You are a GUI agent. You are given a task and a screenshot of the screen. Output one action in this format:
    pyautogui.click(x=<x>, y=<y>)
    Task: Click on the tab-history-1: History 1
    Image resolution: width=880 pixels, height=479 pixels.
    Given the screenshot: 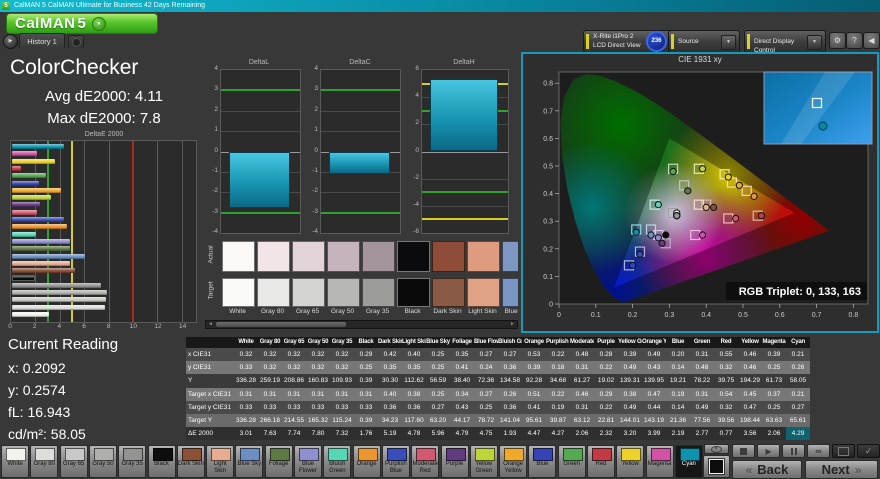 What is the action you would take?
    pyautogui.click(x=42, y=40)
    